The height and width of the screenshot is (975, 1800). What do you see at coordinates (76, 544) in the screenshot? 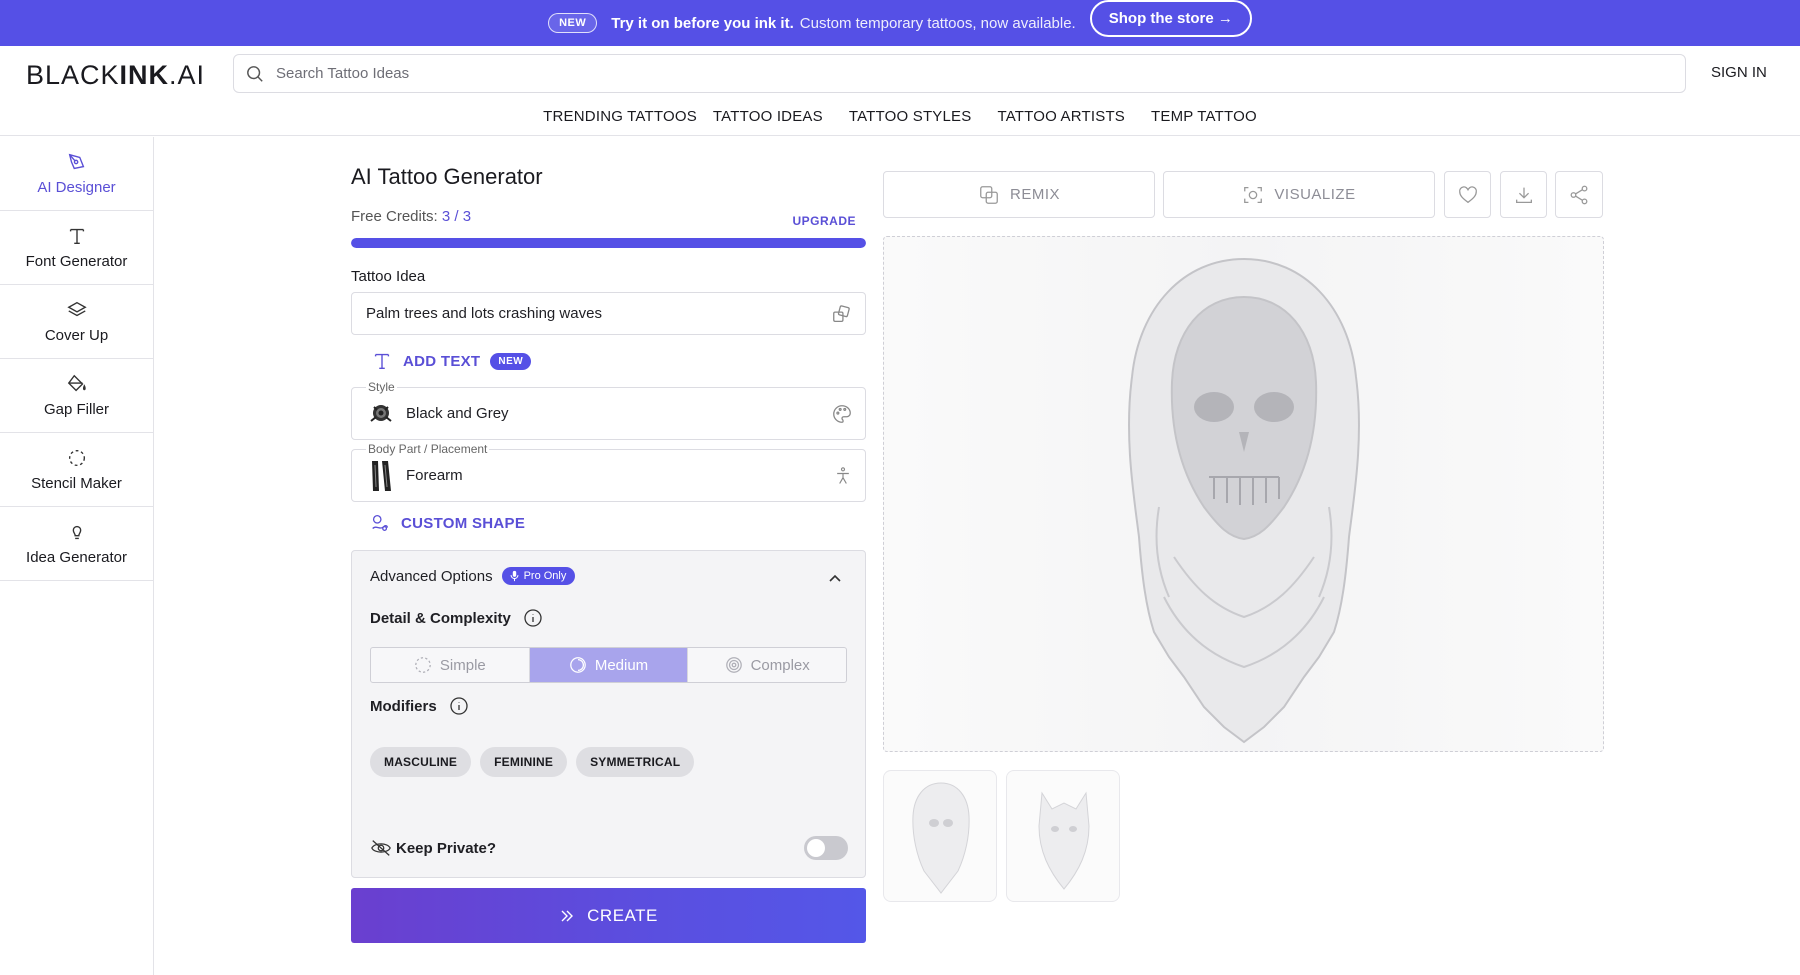
I see `sidebar-item-idea-generator: Idea Generator` at bounding box center [76, 544].